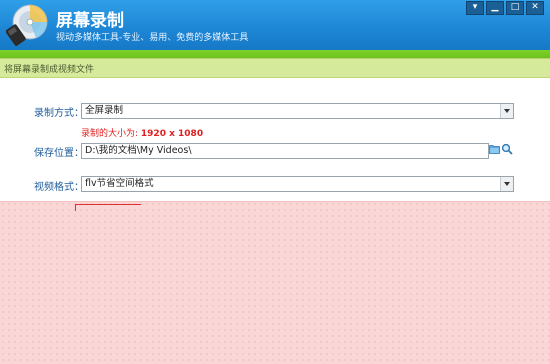  Describe the element at coordinates (75, 207) in the screenshot. I see `overlay-red-marker-edge` at that location.